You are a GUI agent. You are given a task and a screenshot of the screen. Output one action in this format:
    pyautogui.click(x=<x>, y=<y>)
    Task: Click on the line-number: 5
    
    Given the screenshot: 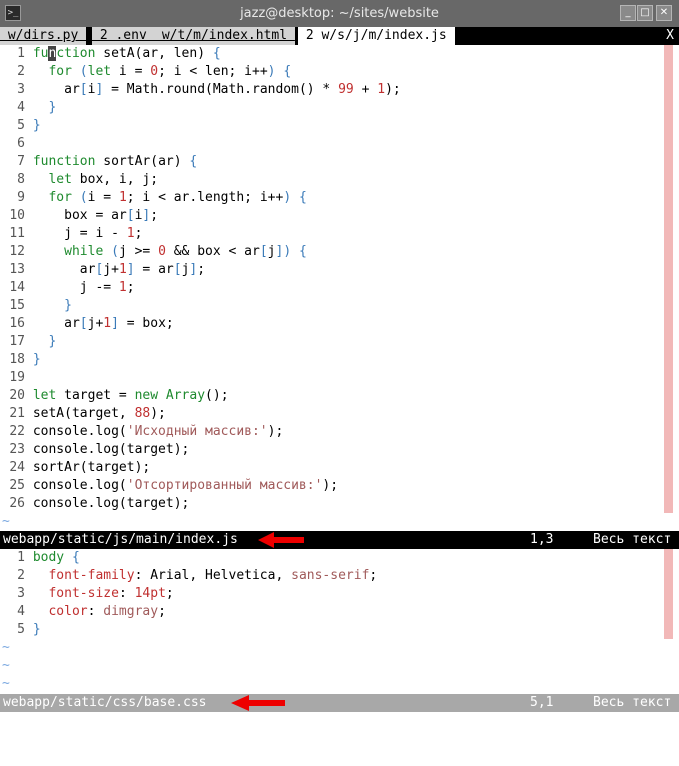 What is the action you would take?
    pyautogui.click(x=21, y=629)
    